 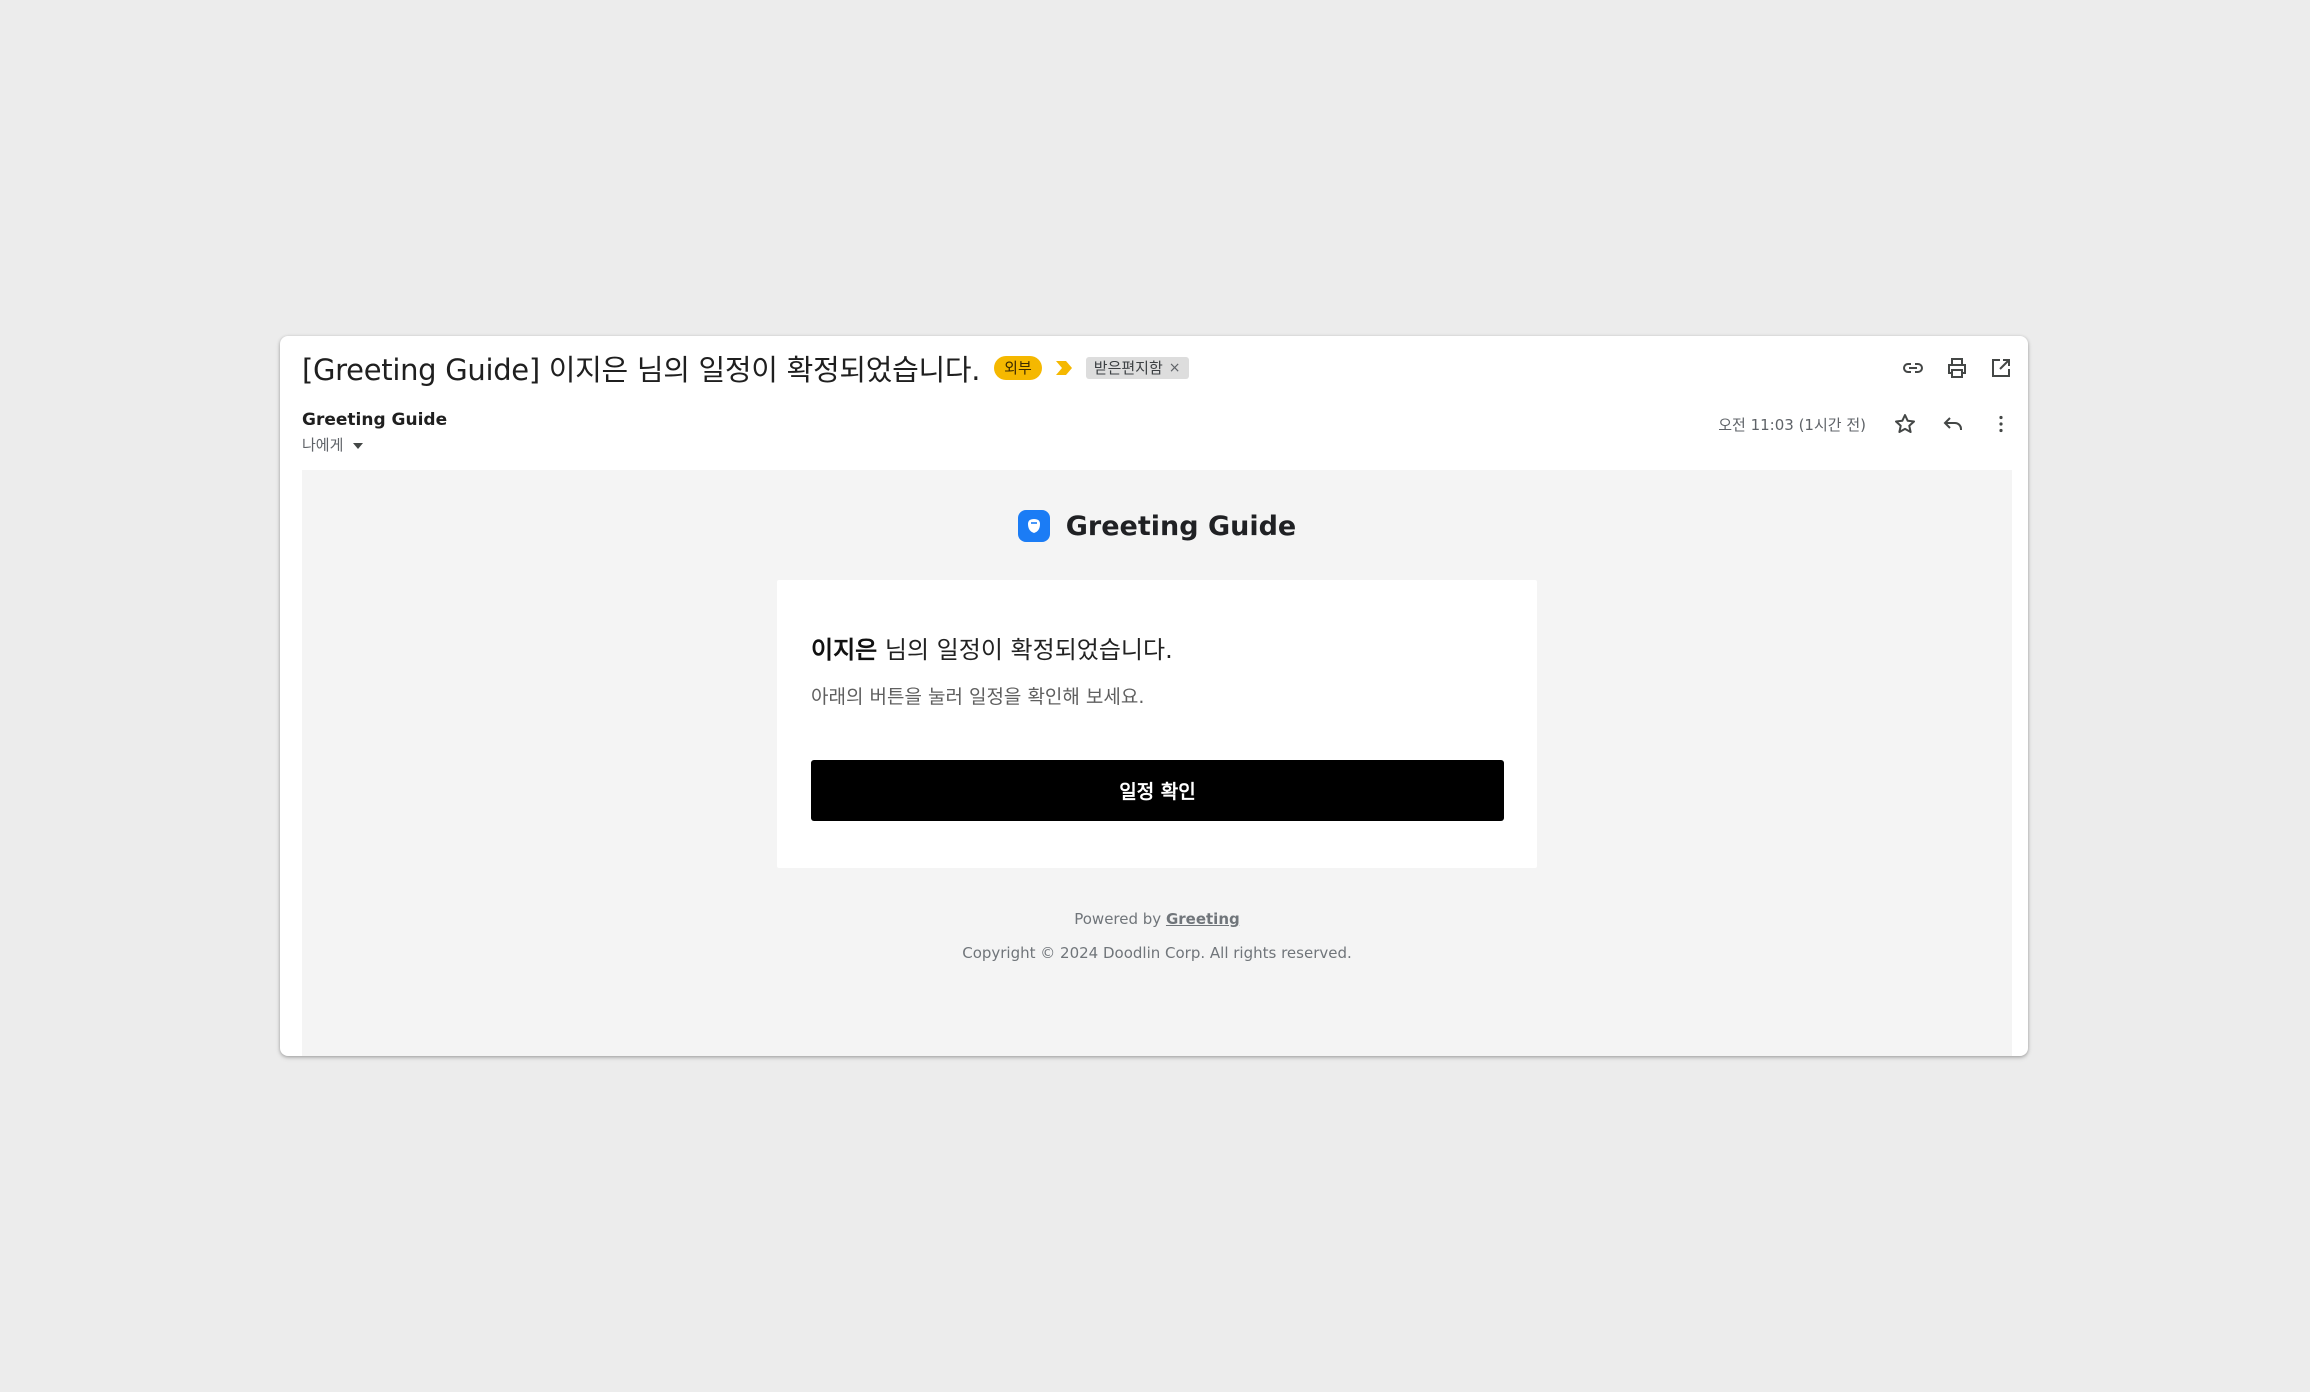 I want to click on powered-by: Powered by Greeting, so click(x=1157, y=919).